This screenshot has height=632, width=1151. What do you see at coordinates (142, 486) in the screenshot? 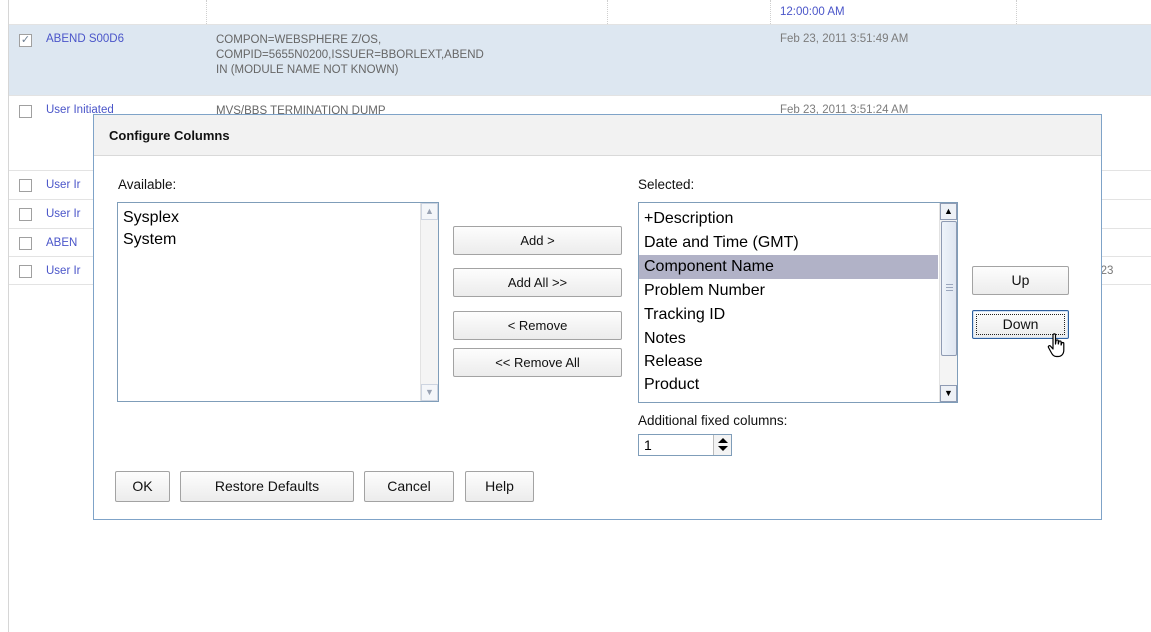
I see `ok-button: OK` at bounding box center [142, 486].